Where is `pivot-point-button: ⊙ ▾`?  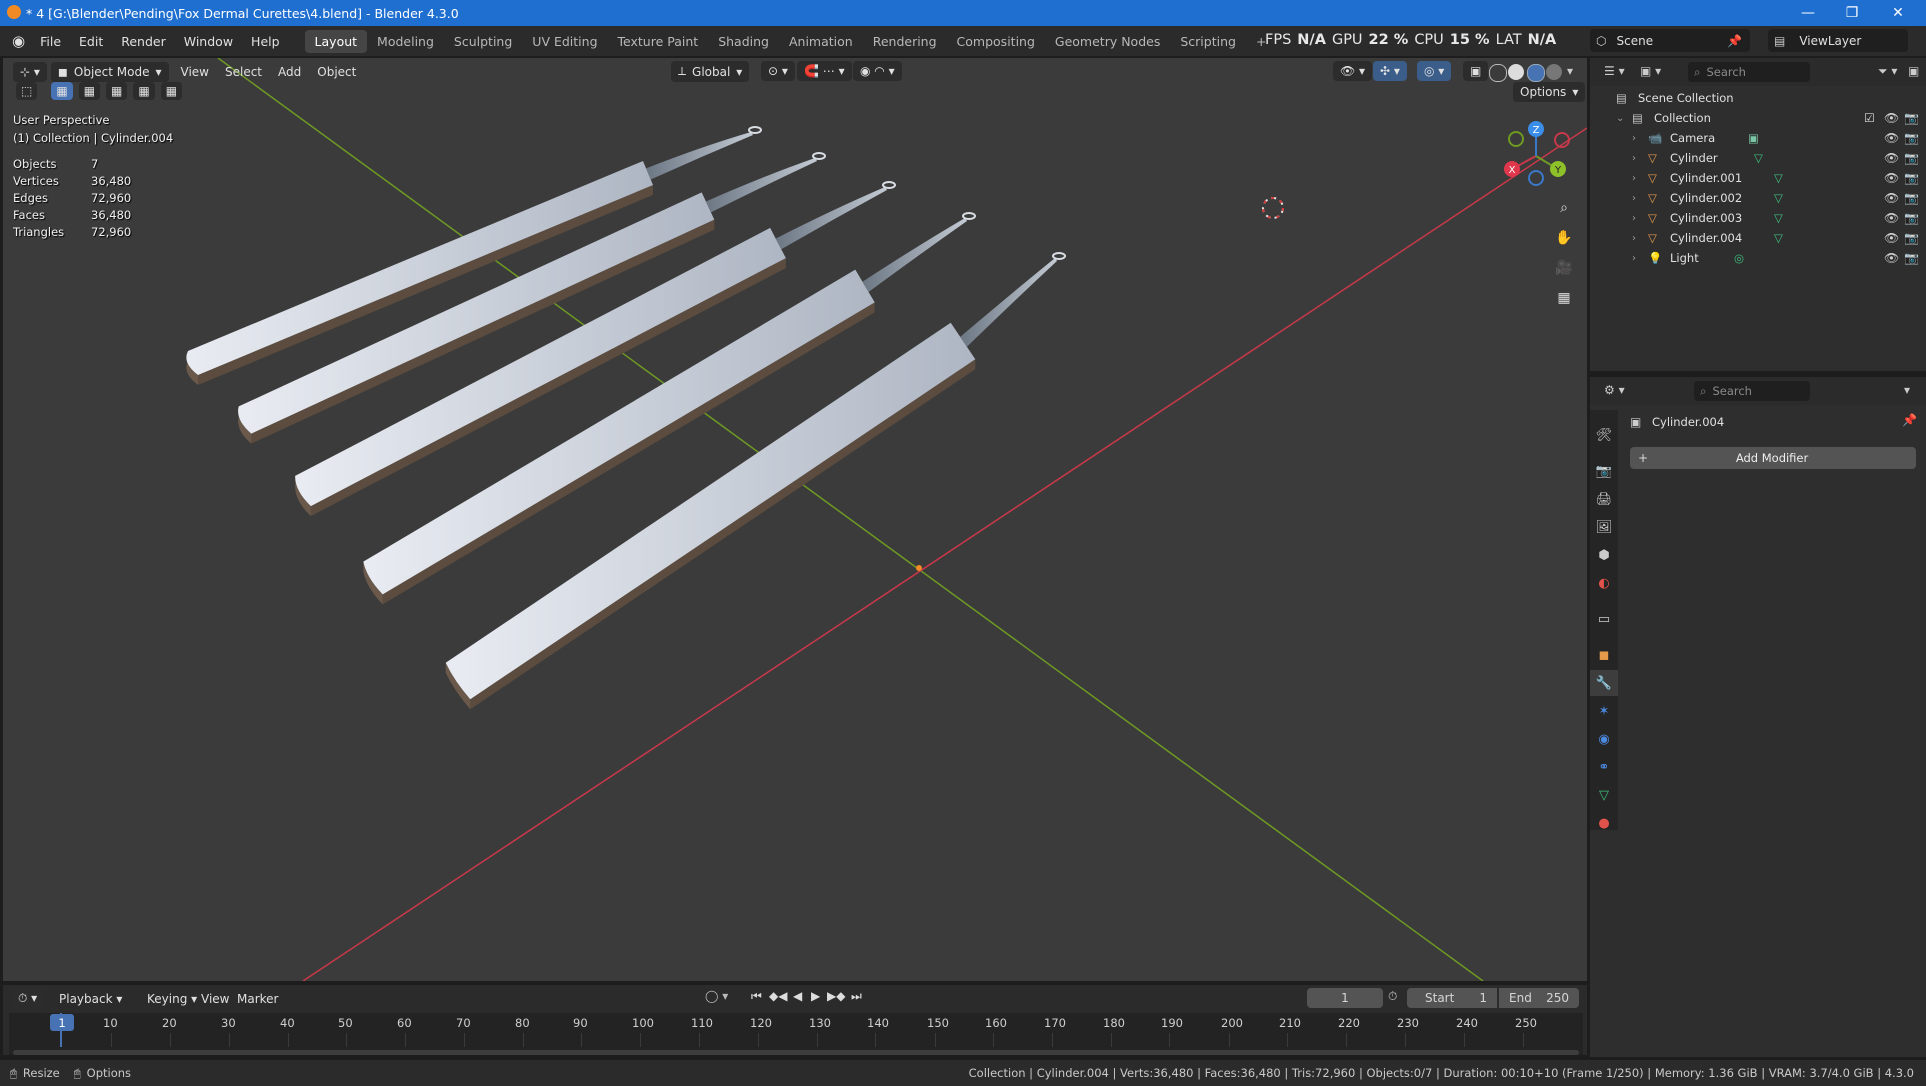 pivot-point-button: ⊙ ▾ is located at coordinates (778, 71).